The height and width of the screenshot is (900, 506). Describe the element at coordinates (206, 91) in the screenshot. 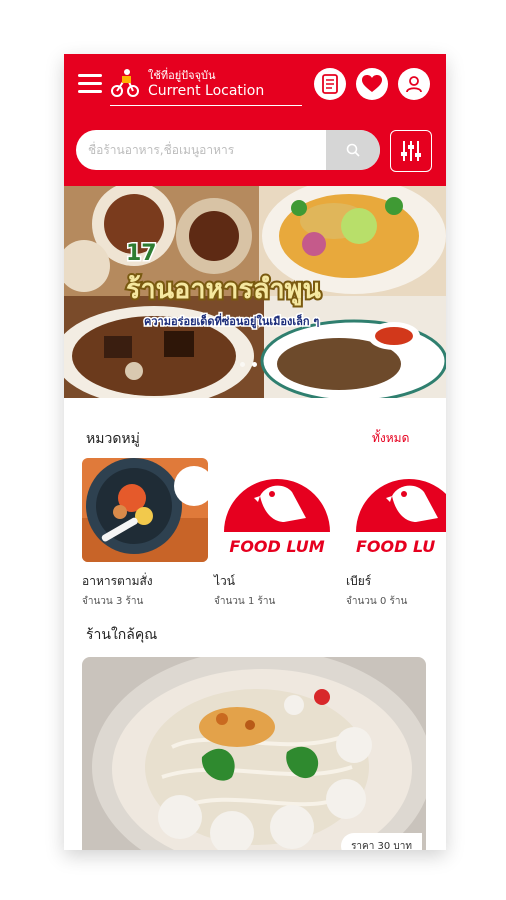

I see `location-label: Current Location` at that location.